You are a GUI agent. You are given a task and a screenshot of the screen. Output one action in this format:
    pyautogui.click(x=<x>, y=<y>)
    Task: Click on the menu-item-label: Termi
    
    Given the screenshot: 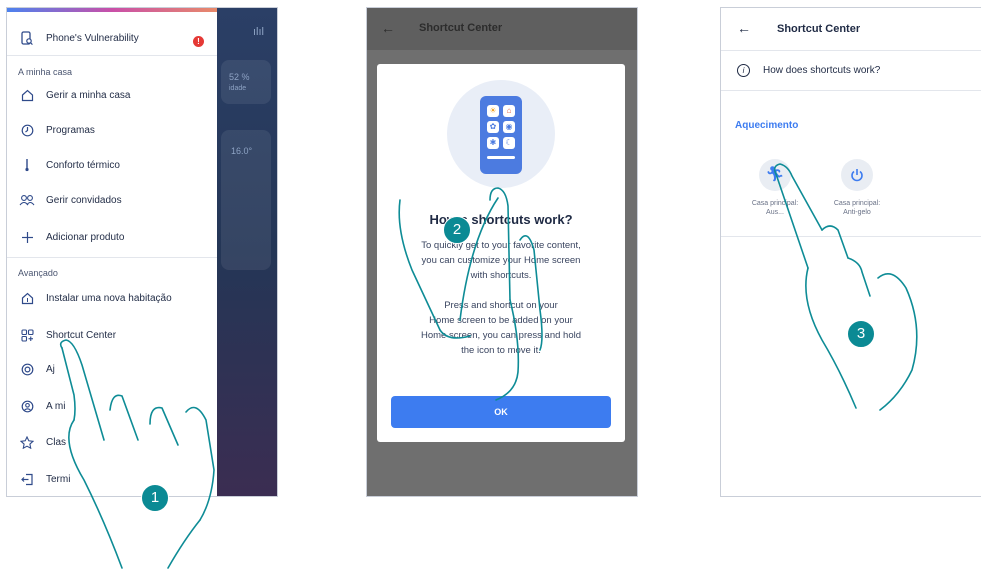 What is the action you would take?
    pyautogui.click(x=58, y=479)
    